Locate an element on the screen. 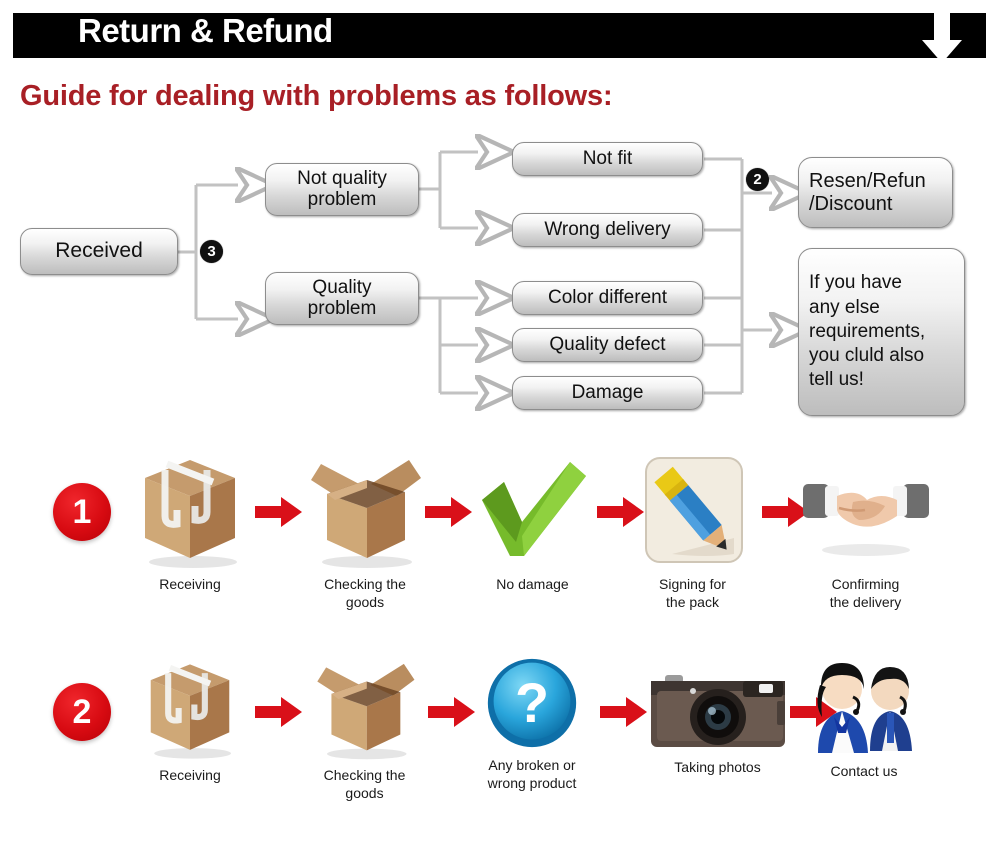 This screenshot has width=1000, height=841. flow-node-not-quality-problem: Not quality problem is located at coordinates (342, 189).